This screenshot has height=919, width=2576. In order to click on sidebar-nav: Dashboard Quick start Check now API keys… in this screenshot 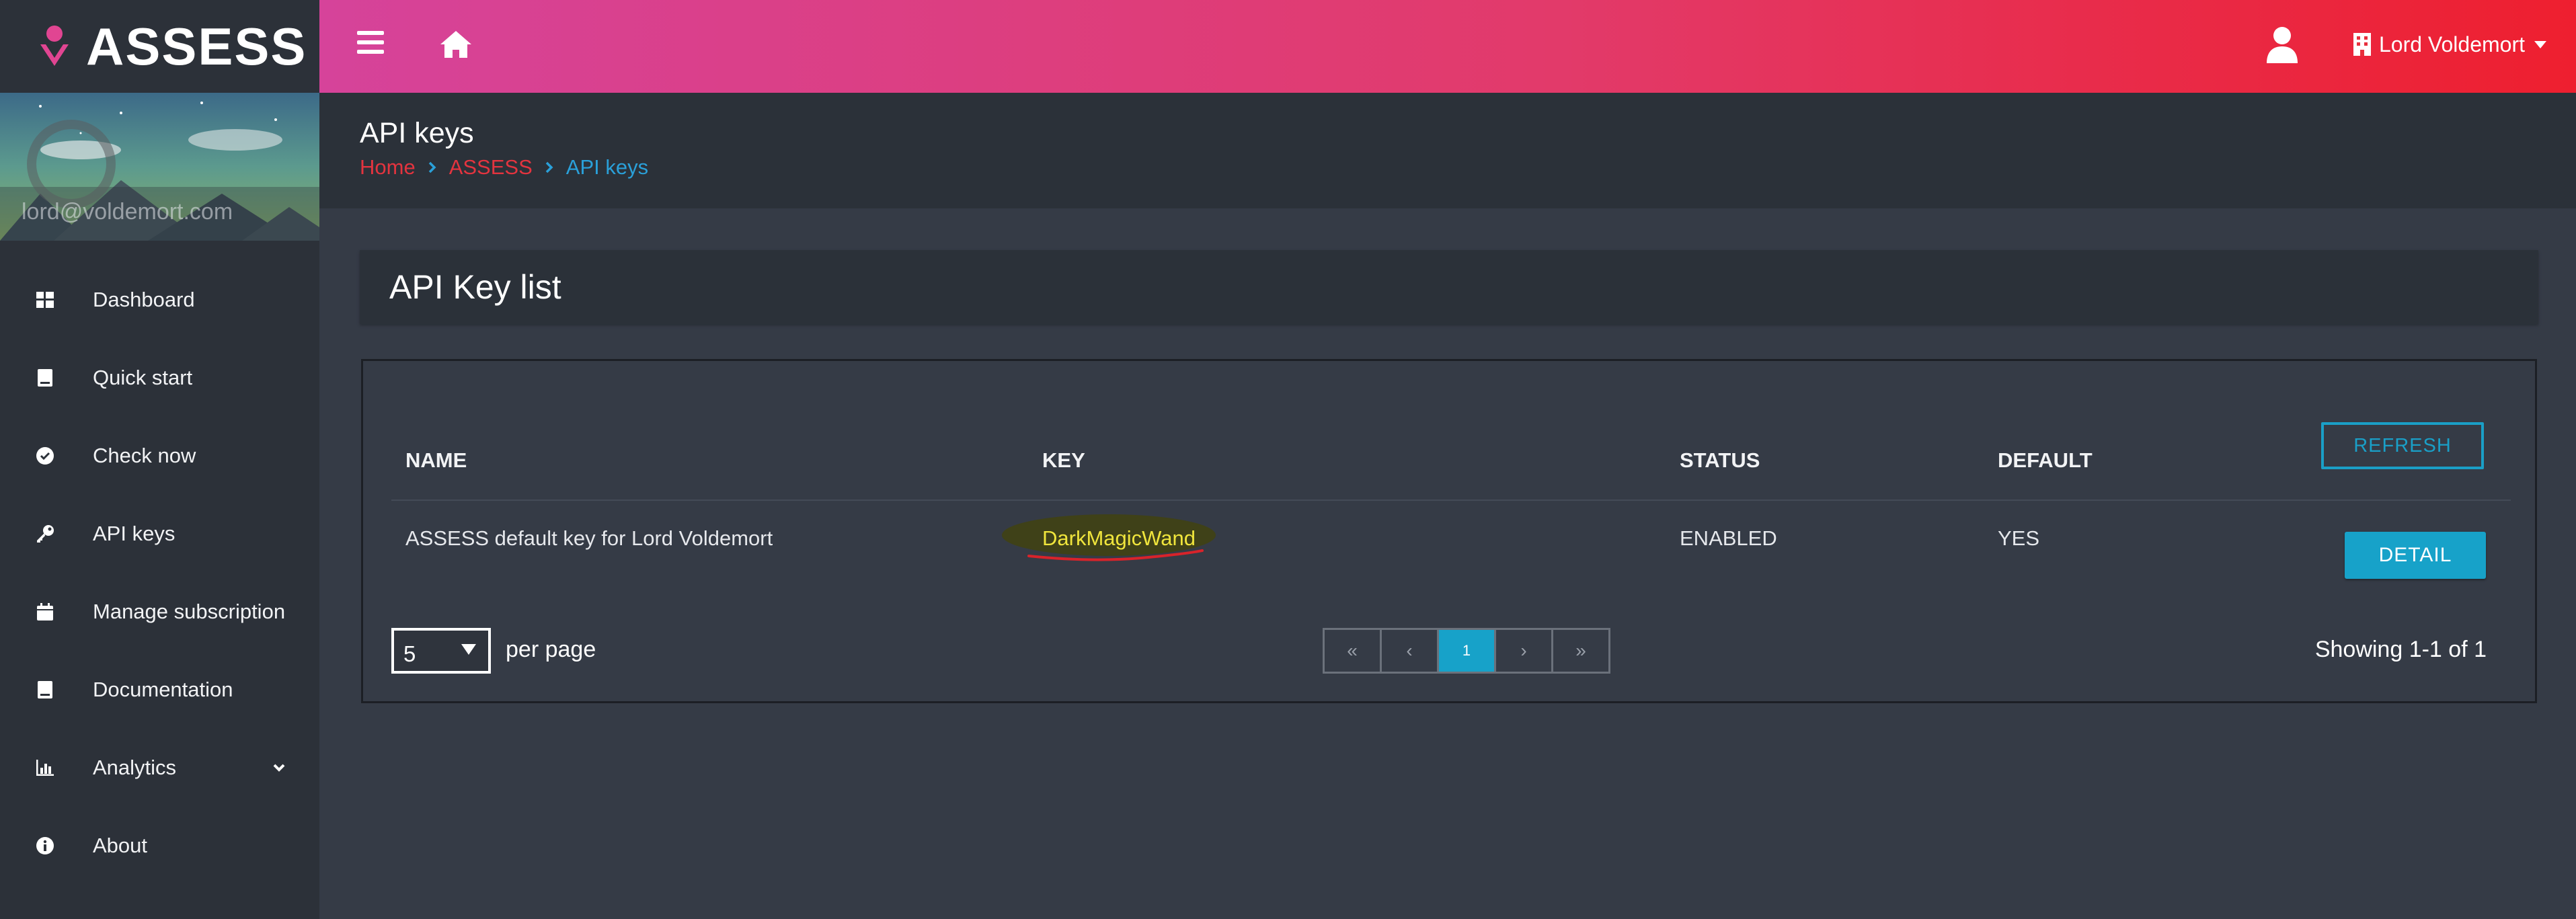, I will do `click(159, 573)`.